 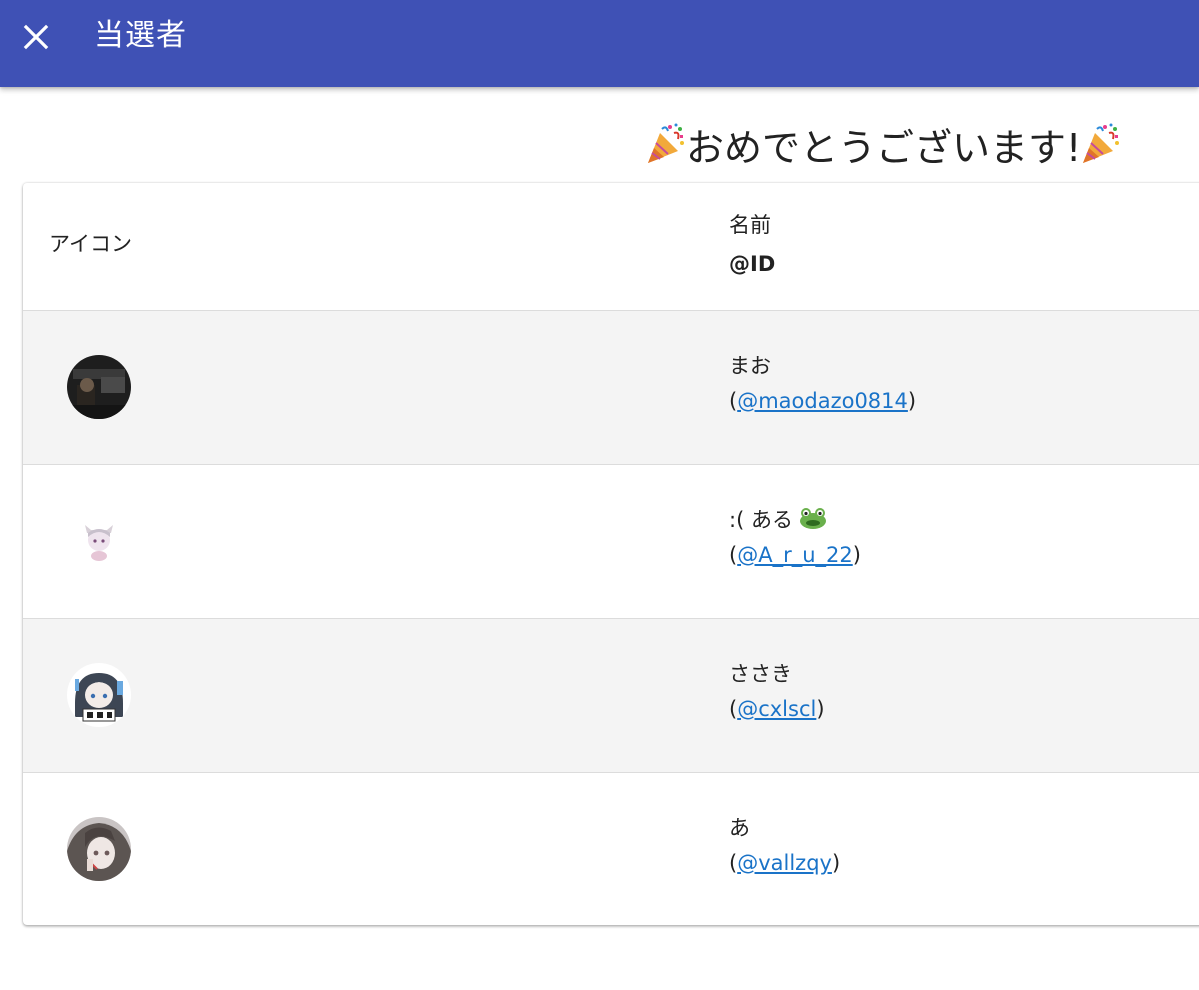 What do you see at coordinates (599, 144) in the screenshot?
I see `congrats-banner: おめでとうございます!` at bounding box center [599, 144].